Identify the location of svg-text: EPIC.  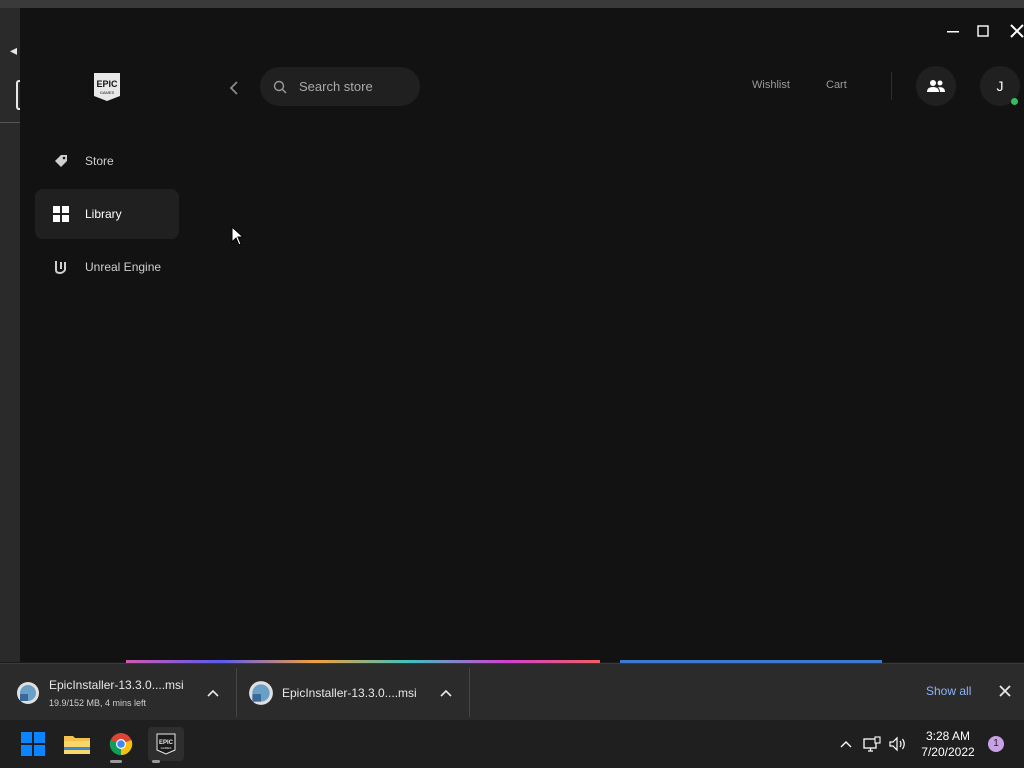
(107, 84).